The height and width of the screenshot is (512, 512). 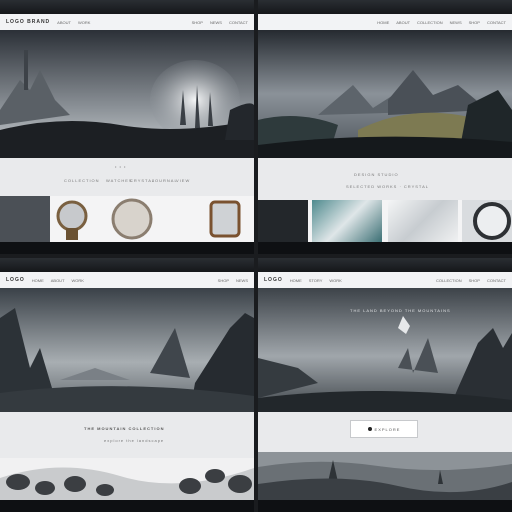 What do you see at coordinates (127, 479) in the screenshot?
I see `coins-image` at bounding box center [127, 479].